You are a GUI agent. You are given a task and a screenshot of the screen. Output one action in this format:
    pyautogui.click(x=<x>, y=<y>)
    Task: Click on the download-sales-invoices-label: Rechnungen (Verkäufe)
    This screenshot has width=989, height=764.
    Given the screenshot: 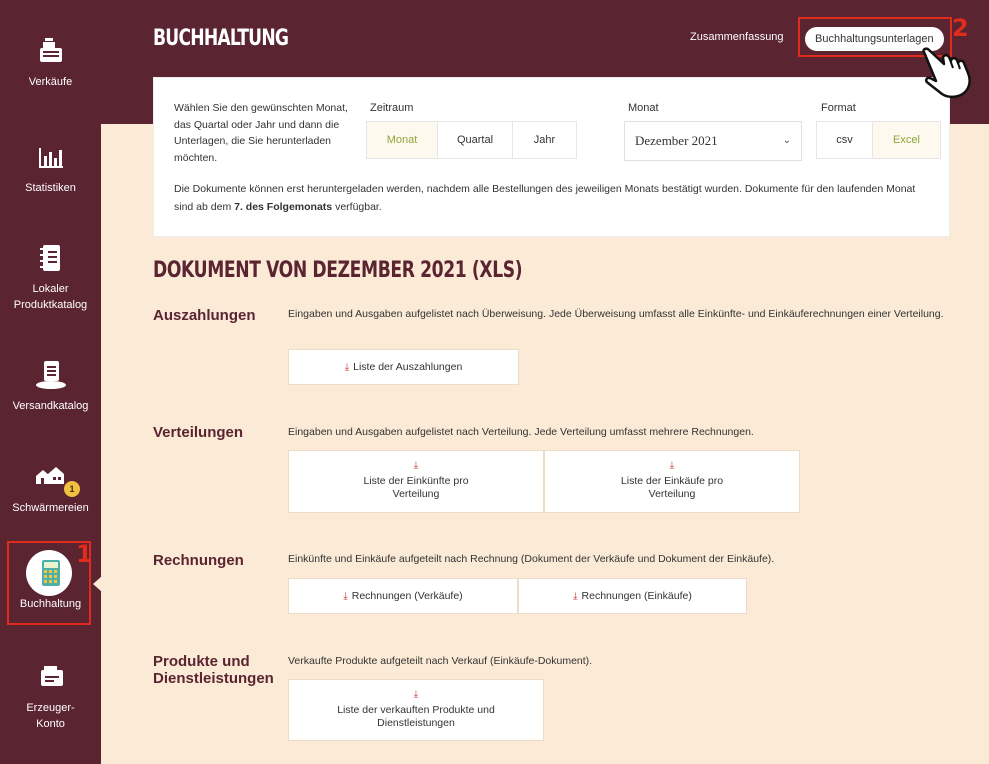 What is the action you would take?
    pyautogui.click(x=407, y=596)
    